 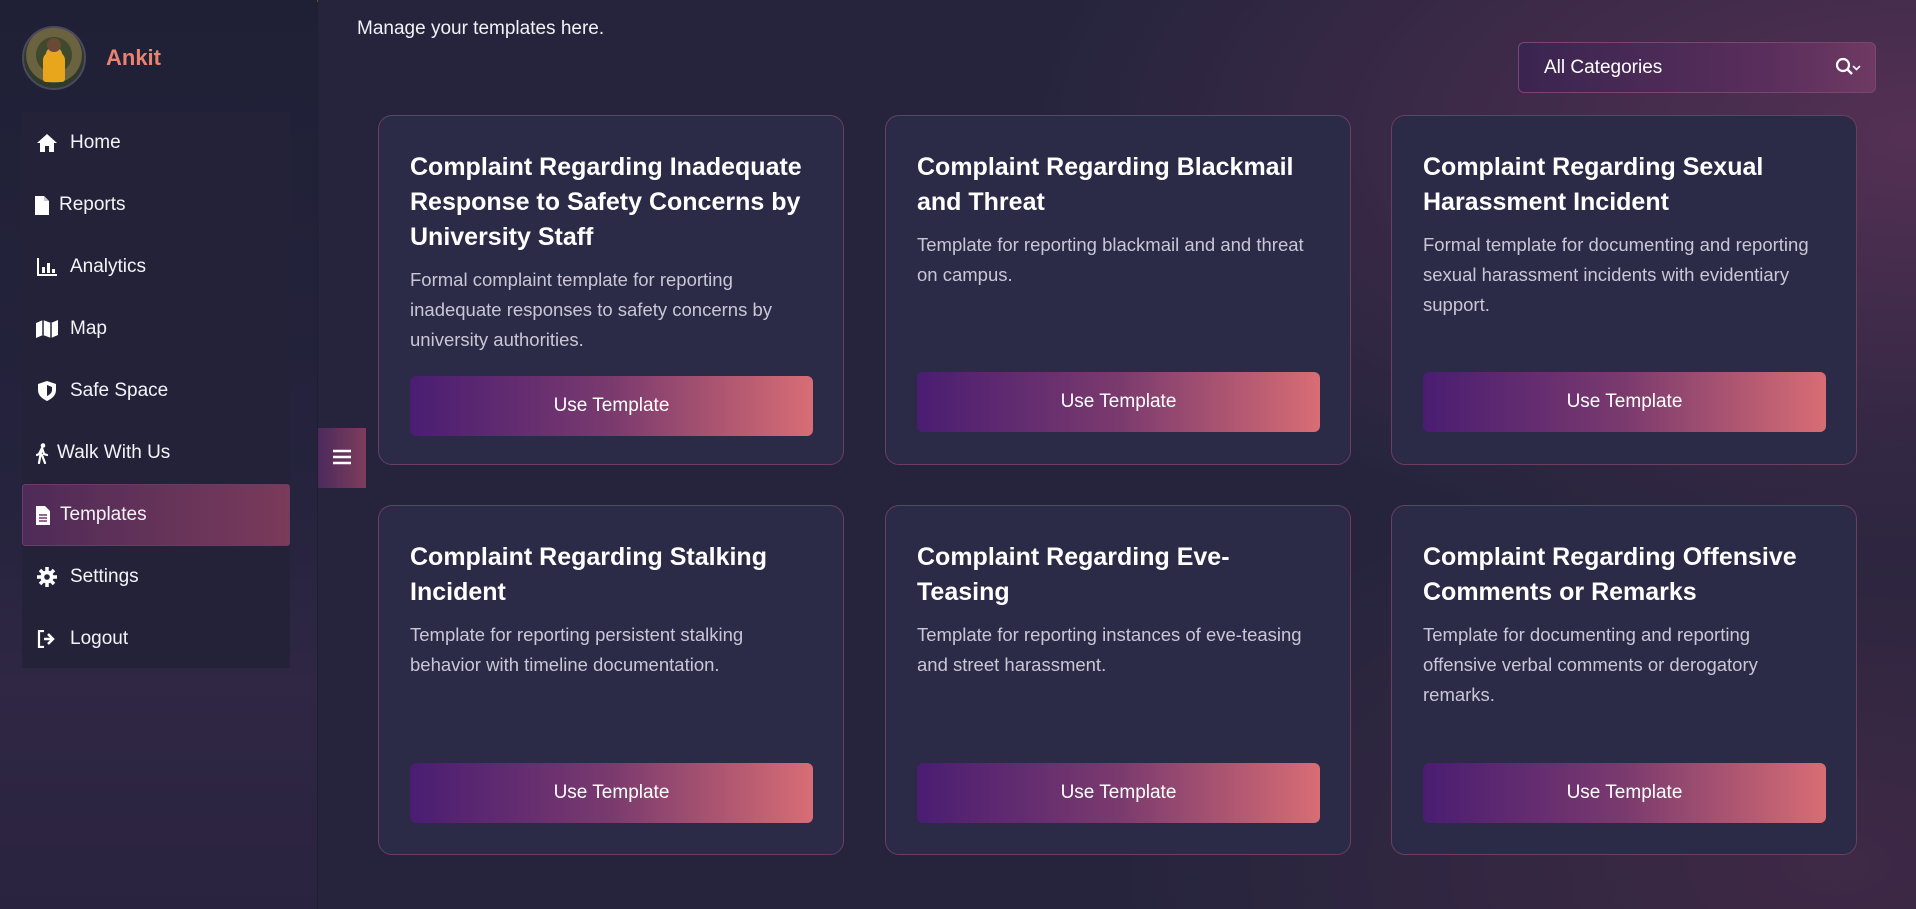 I want to click on category-select: All Categories, so click(x=1697, y=67).